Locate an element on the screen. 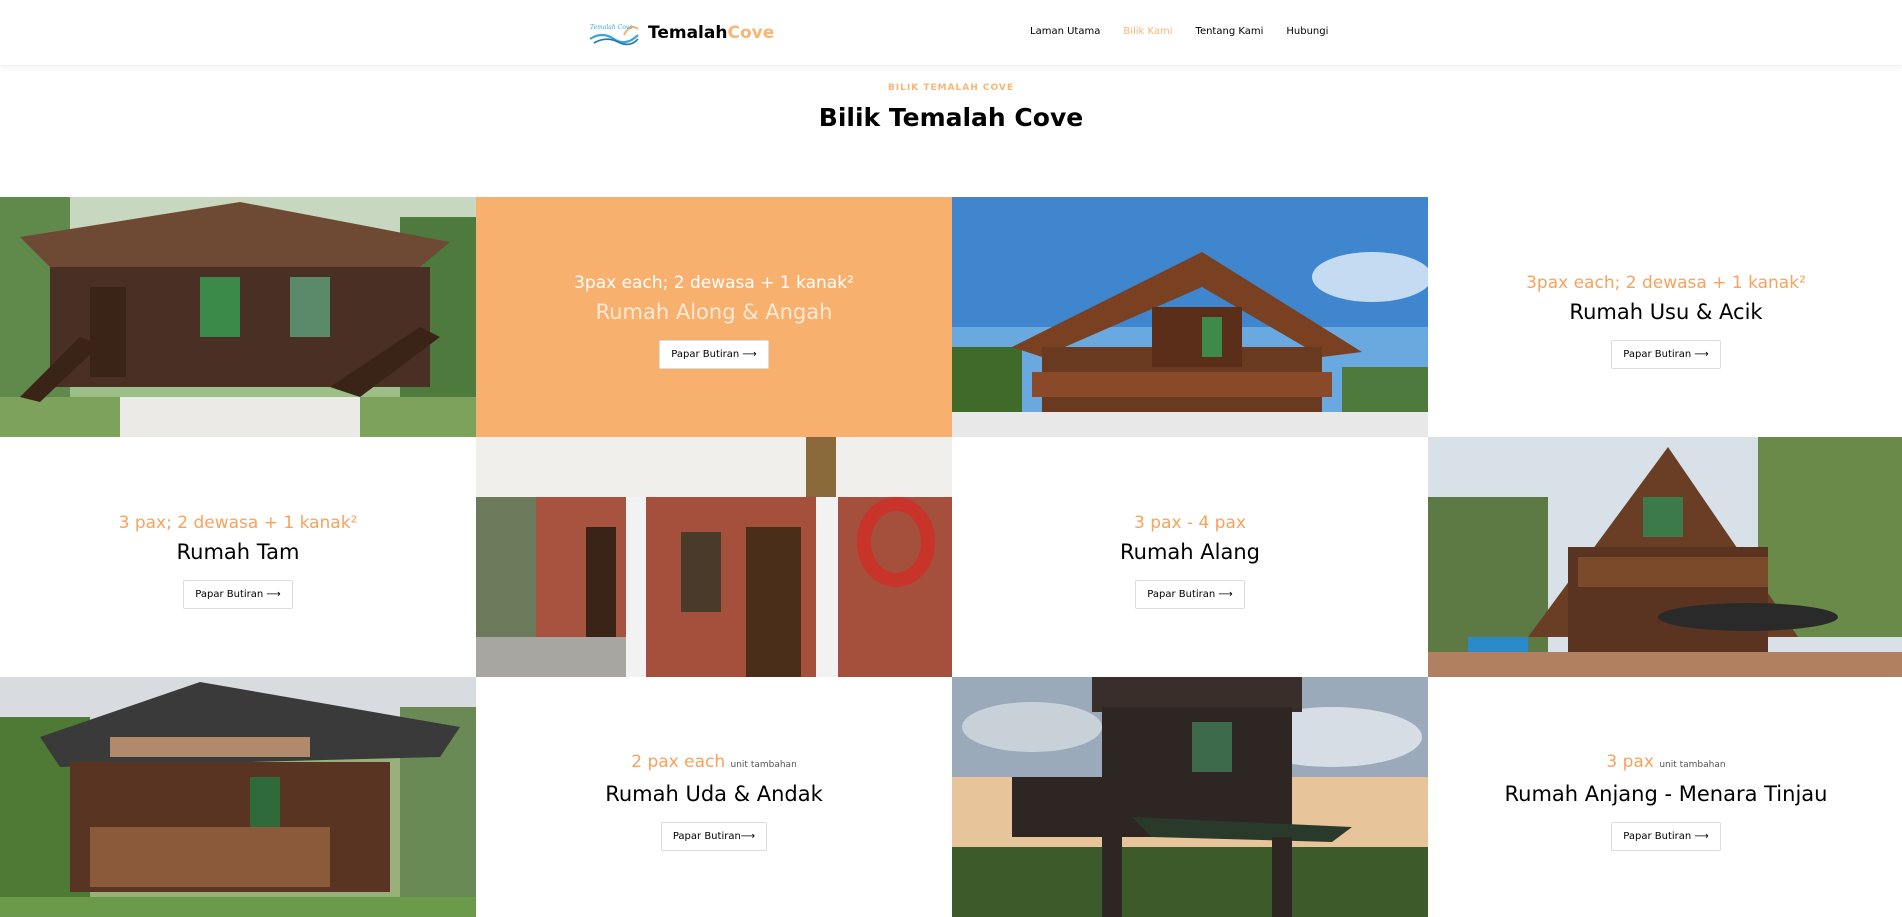 The image size is (1902, 917). nav-link-laman-utama: Laman Utama is located at coordinates (1065, 31).